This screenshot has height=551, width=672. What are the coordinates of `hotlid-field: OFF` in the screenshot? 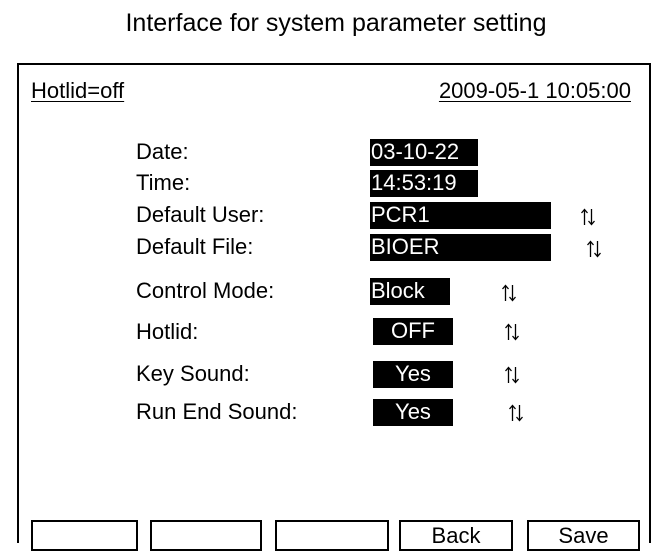 It's located at (413, 331).